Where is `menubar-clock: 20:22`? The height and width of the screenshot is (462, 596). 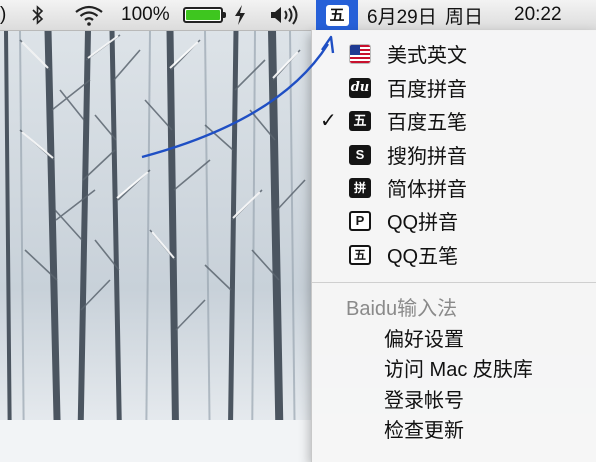 menubar-clock: 20:22 is located at coordinates (538, 15).